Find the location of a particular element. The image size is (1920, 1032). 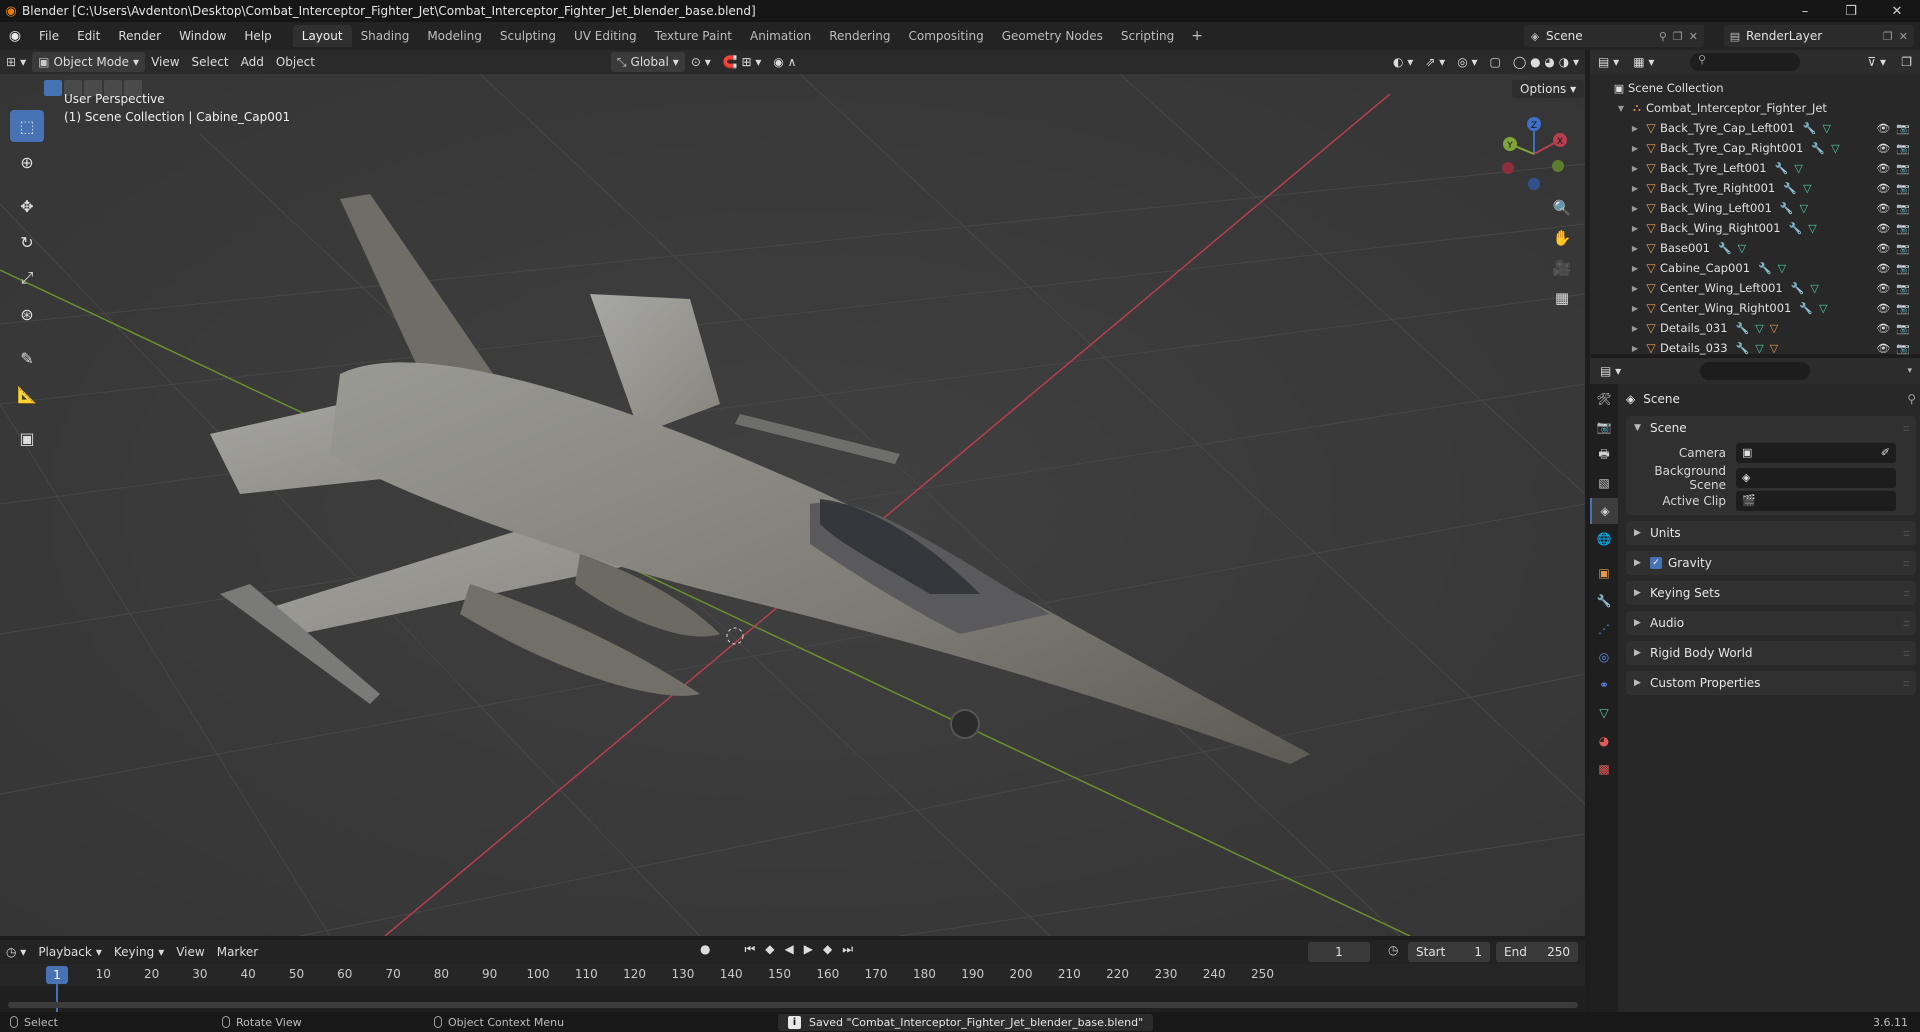

menu-window: Window is located at coordinates (202, 36).